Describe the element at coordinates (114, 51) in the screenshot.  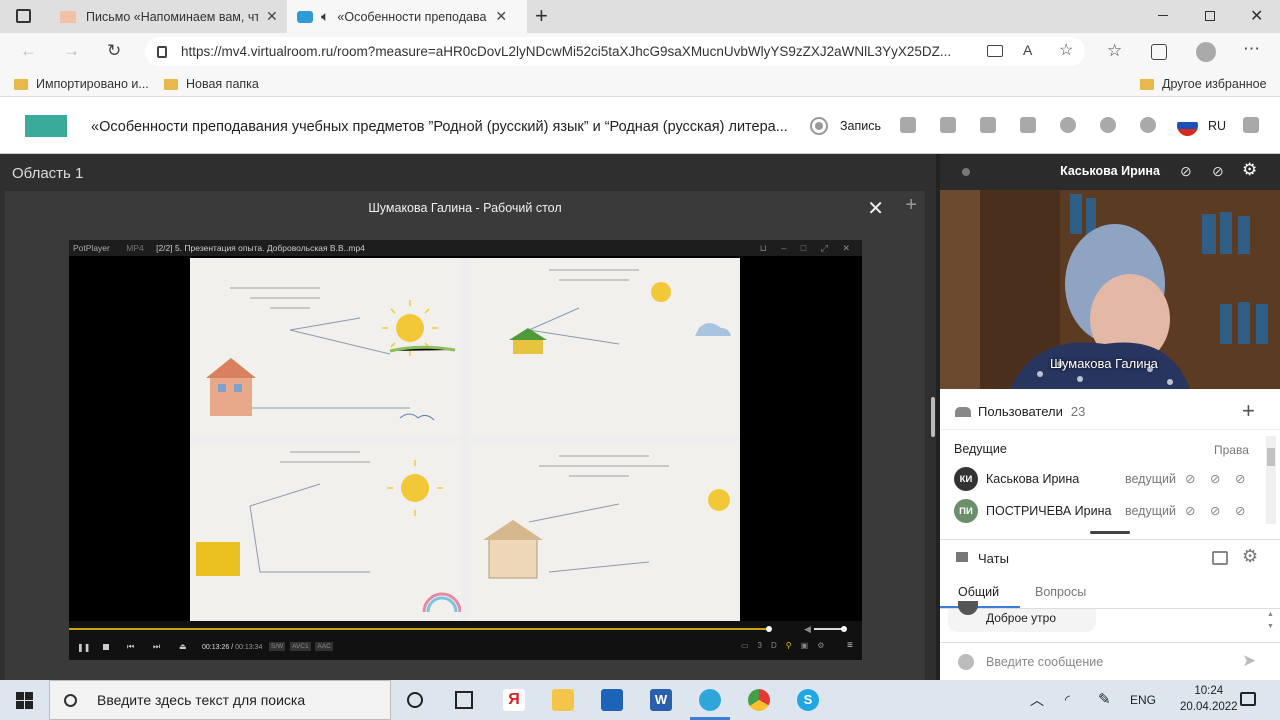
I see `reload-icon: ↻` at that location.